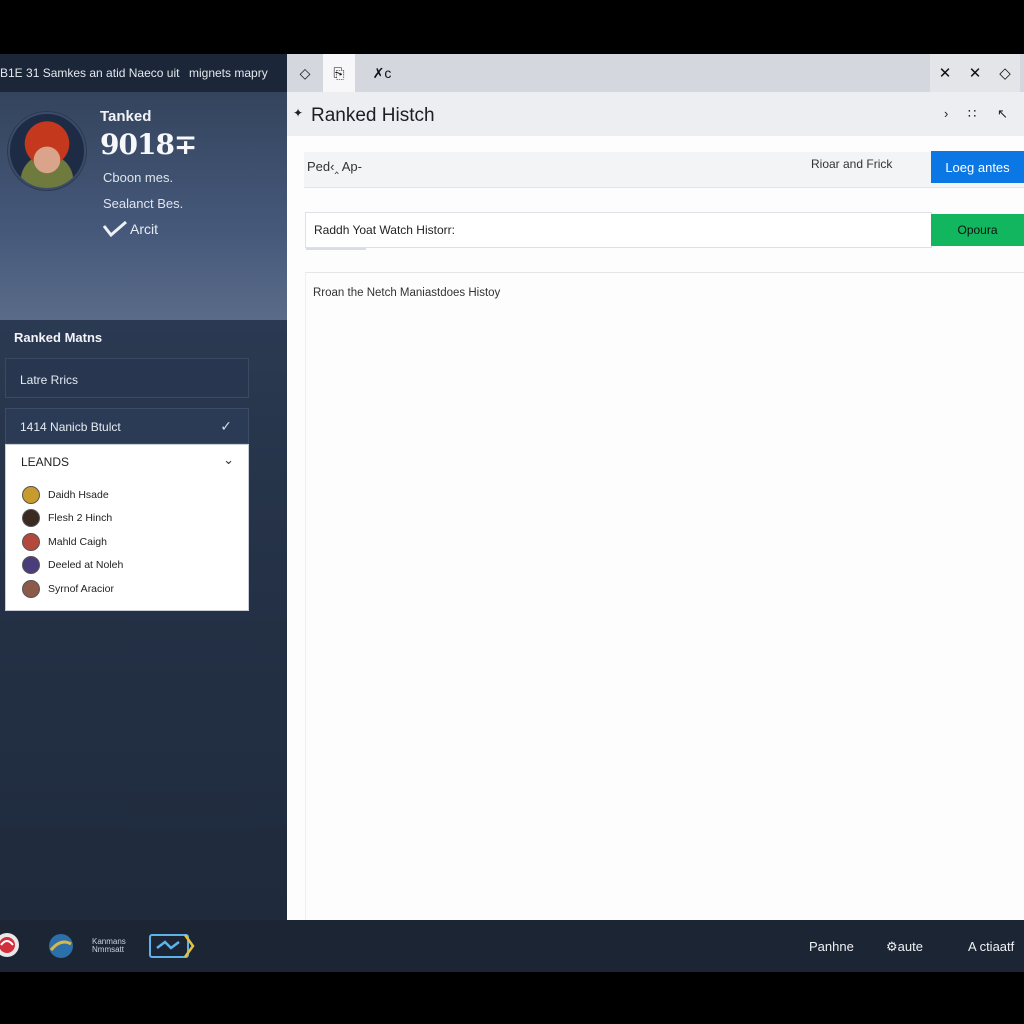  I want to click on profile-badge: Arcit, so click(130, 229).